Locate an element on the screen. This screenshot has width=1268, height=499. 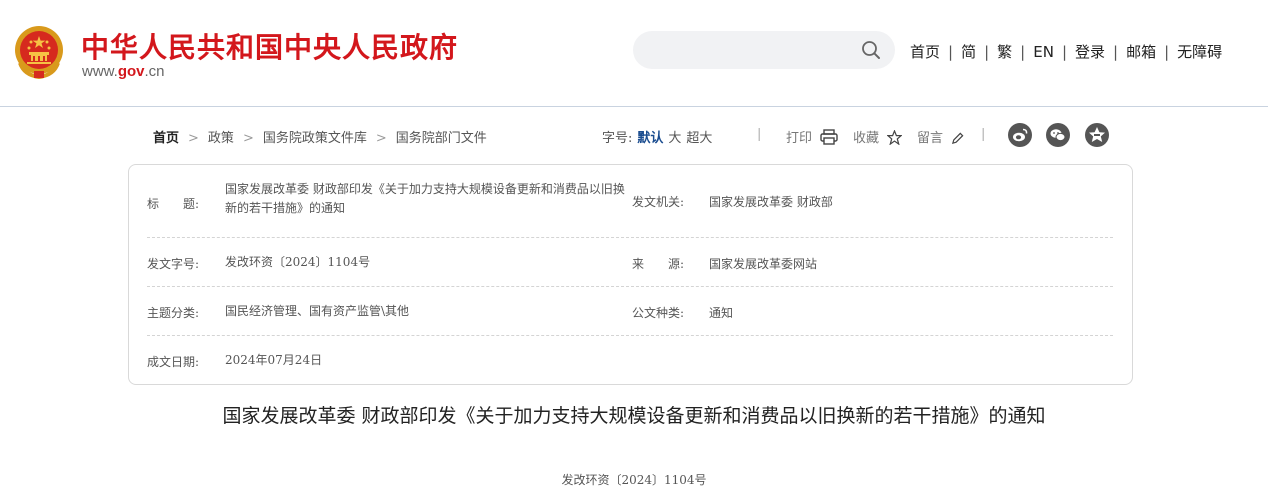
national-emblem-icon is located at coordinates (39, 52).